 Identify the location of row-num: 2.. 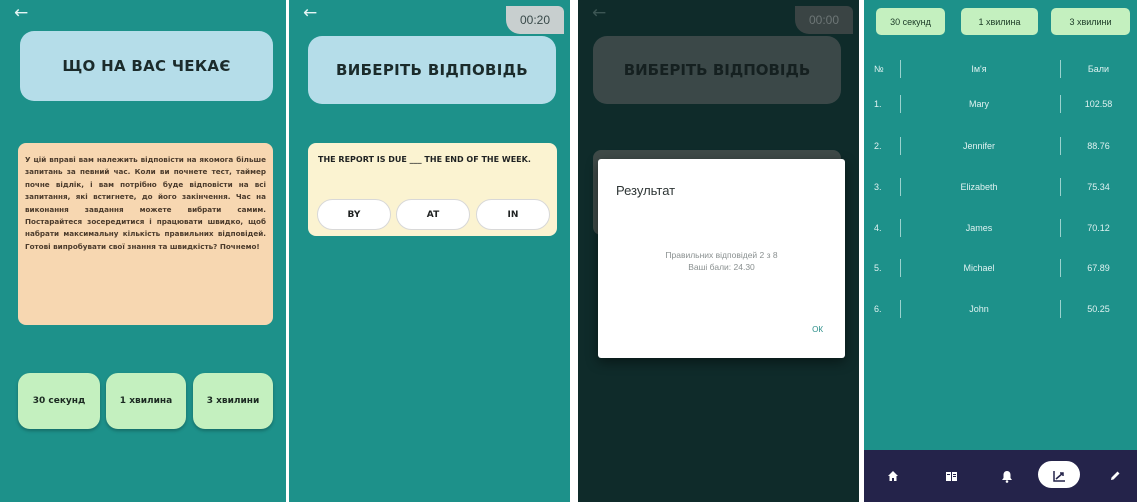
(878, 146).